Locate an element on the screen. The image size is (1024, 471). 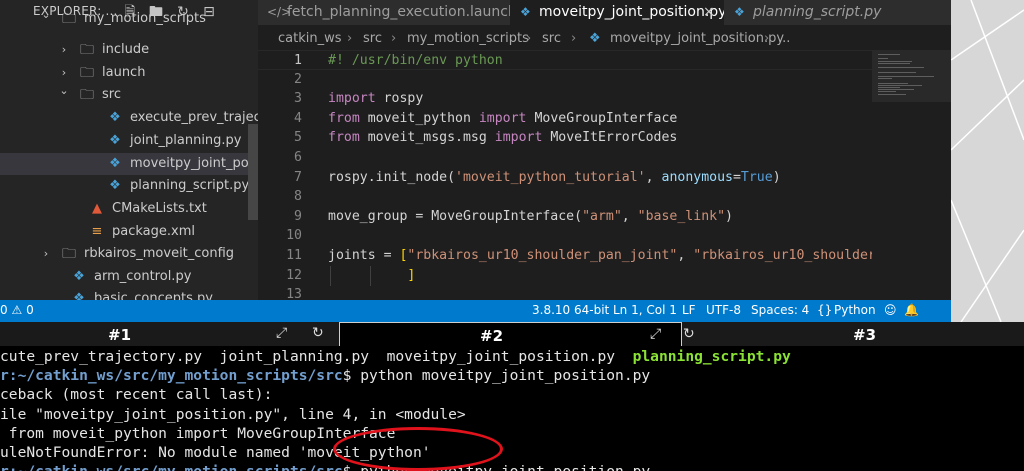
tab-planning-script: ❖ planning_script.py is located at coordinates (837, 12).